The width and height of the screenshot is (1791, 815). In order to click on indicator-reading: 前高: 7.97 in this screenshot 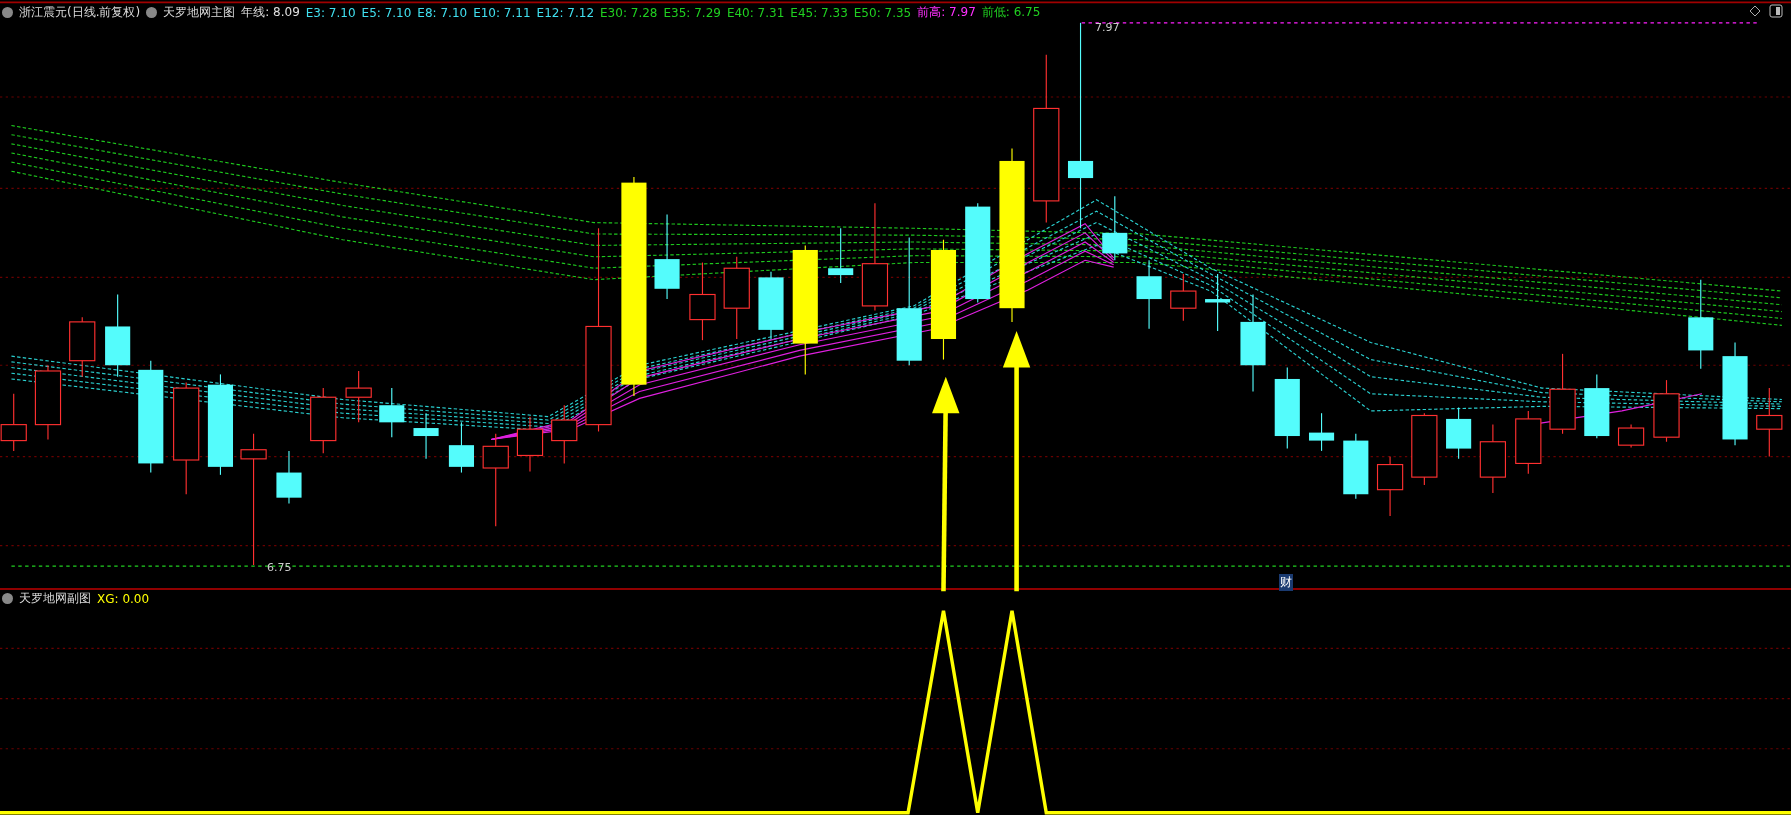, I will do `click(946, 12)`.